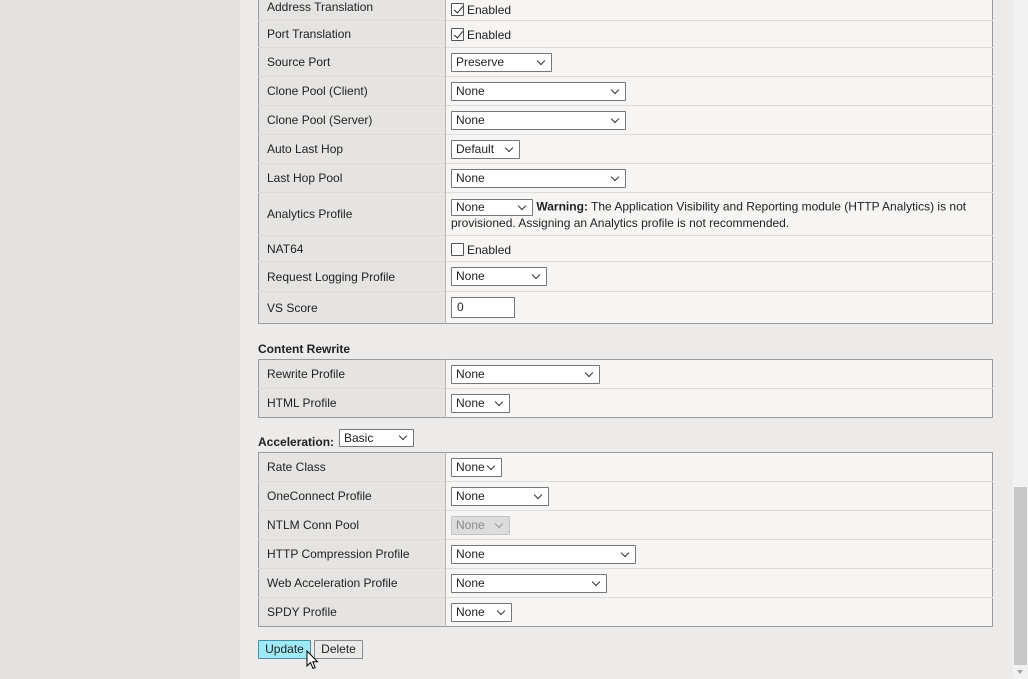 This screenshot has height=679, width=1028. I want to click on row-label: NTLM Conn Pool, so click(352, 525).